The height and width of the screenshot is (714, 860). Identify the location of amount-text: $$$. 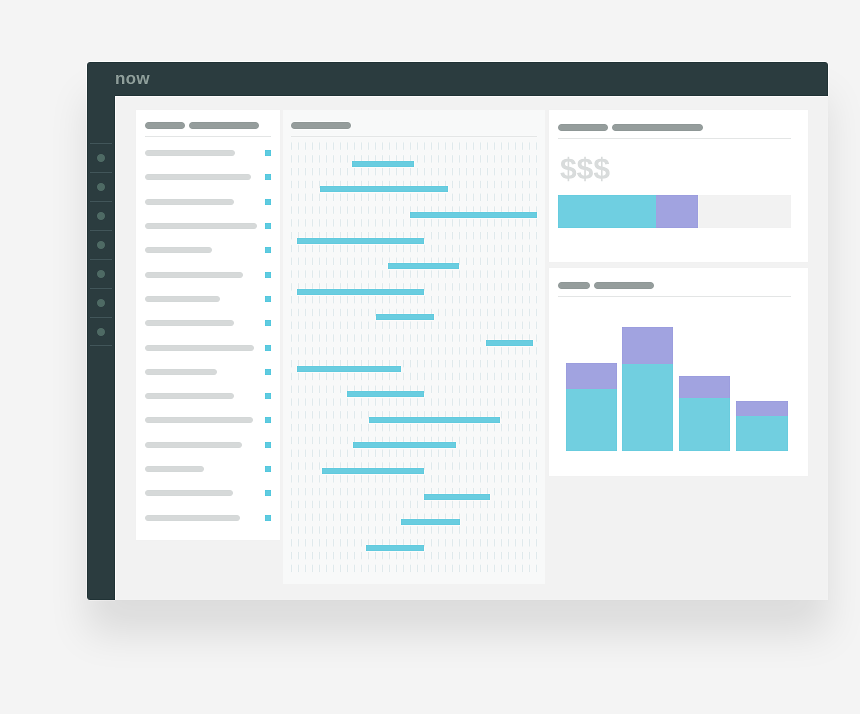
(586, 170).